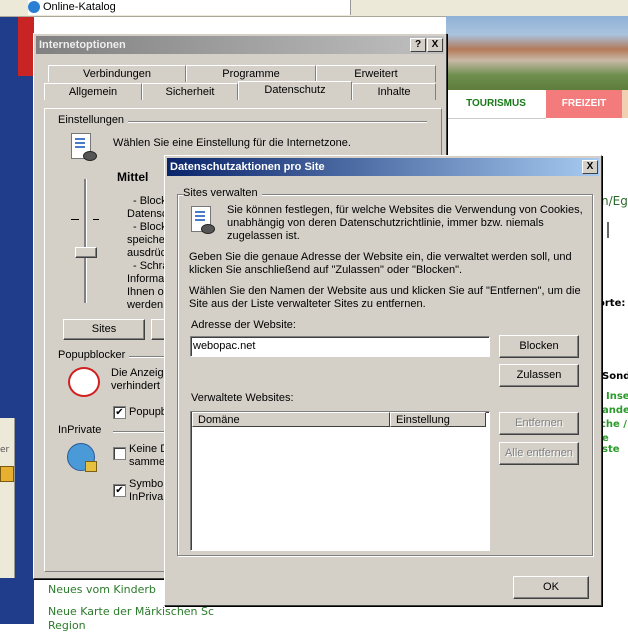  I want to click on tab-erweitert: Erweitert, so click(376, 73).